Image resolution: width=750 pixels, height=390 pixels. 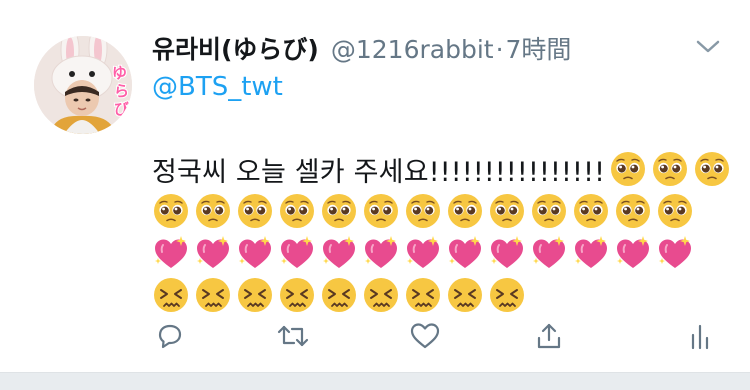 I want to click on chevron-down-icon, so click(x=708, y=46).